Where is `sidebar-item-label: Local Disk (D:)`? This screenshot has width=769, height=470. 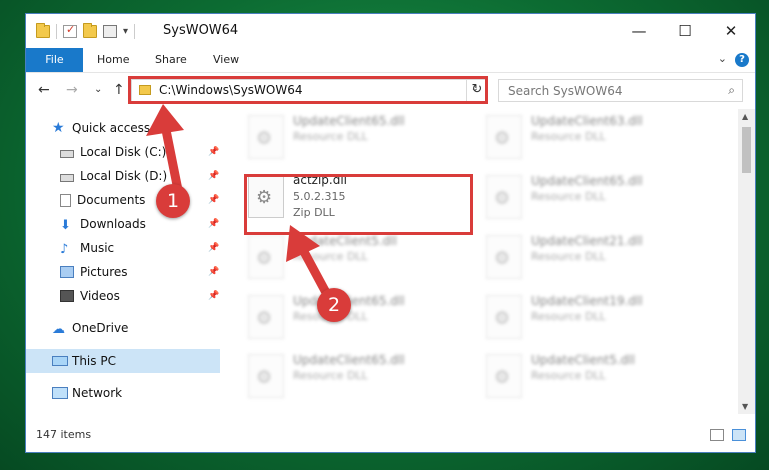 sidebar-item-label: Local Disk (D:) is located at coordinates (124, 176).